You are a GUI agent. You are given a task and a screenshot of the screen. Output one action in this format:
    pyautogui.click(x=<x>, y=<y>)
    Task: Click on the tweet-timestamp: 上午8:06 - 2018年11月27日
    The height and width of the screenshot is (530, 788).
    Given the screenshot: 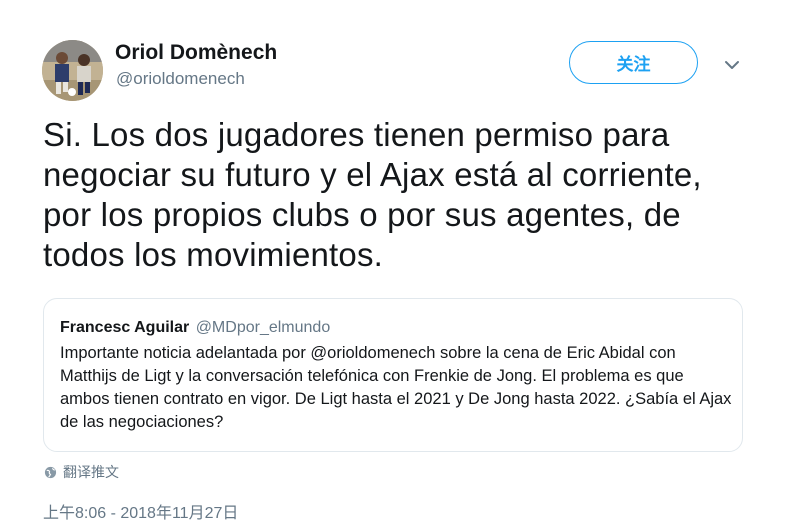 What is the action you would take?
    pyautogui.click(x=140, y=511)
    